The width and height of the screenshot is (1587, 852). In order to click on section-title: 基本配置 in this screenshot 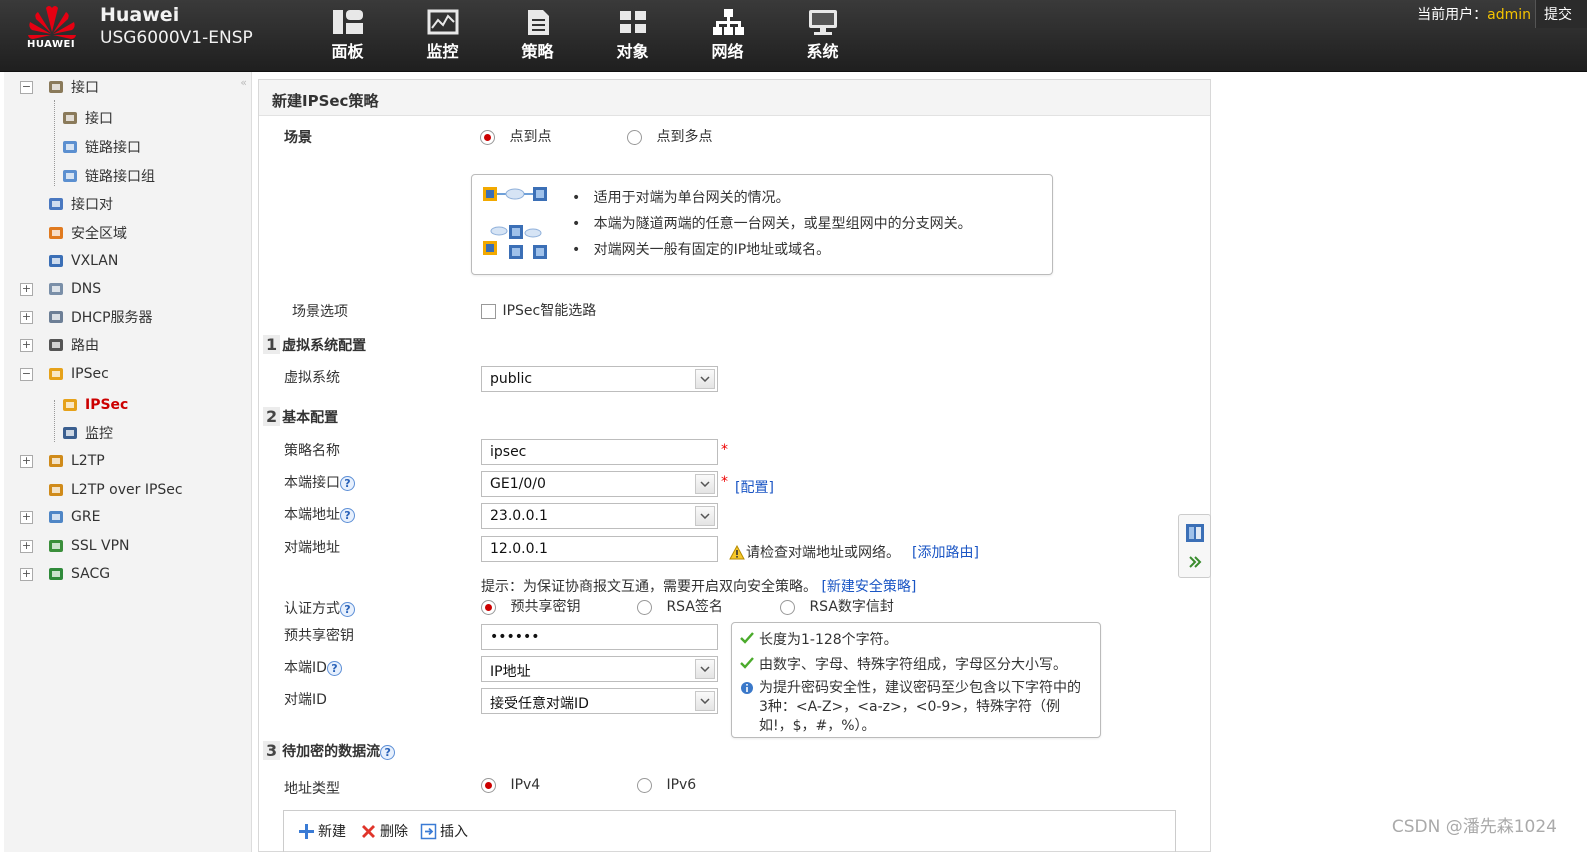, I will do `click(310, 418)`.